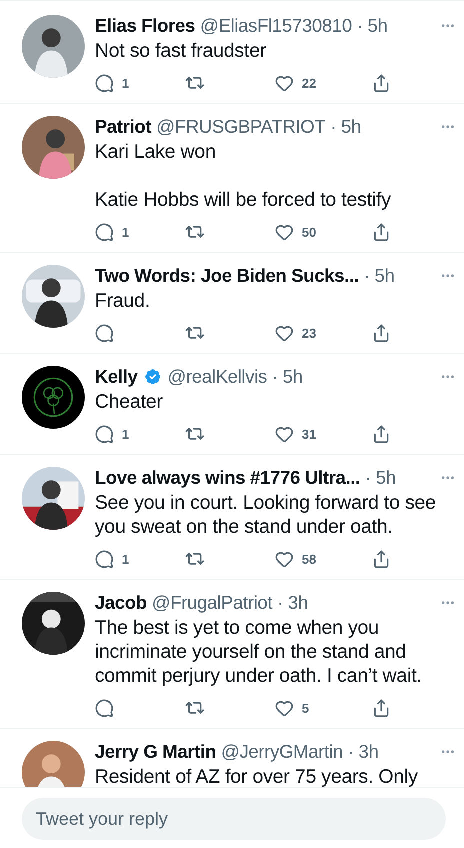 This screenshot has height=848, width=464. Describe the element at coordinates (156, 152) in the screenshot. I see `reply-text: Kari Lake won` at that location.